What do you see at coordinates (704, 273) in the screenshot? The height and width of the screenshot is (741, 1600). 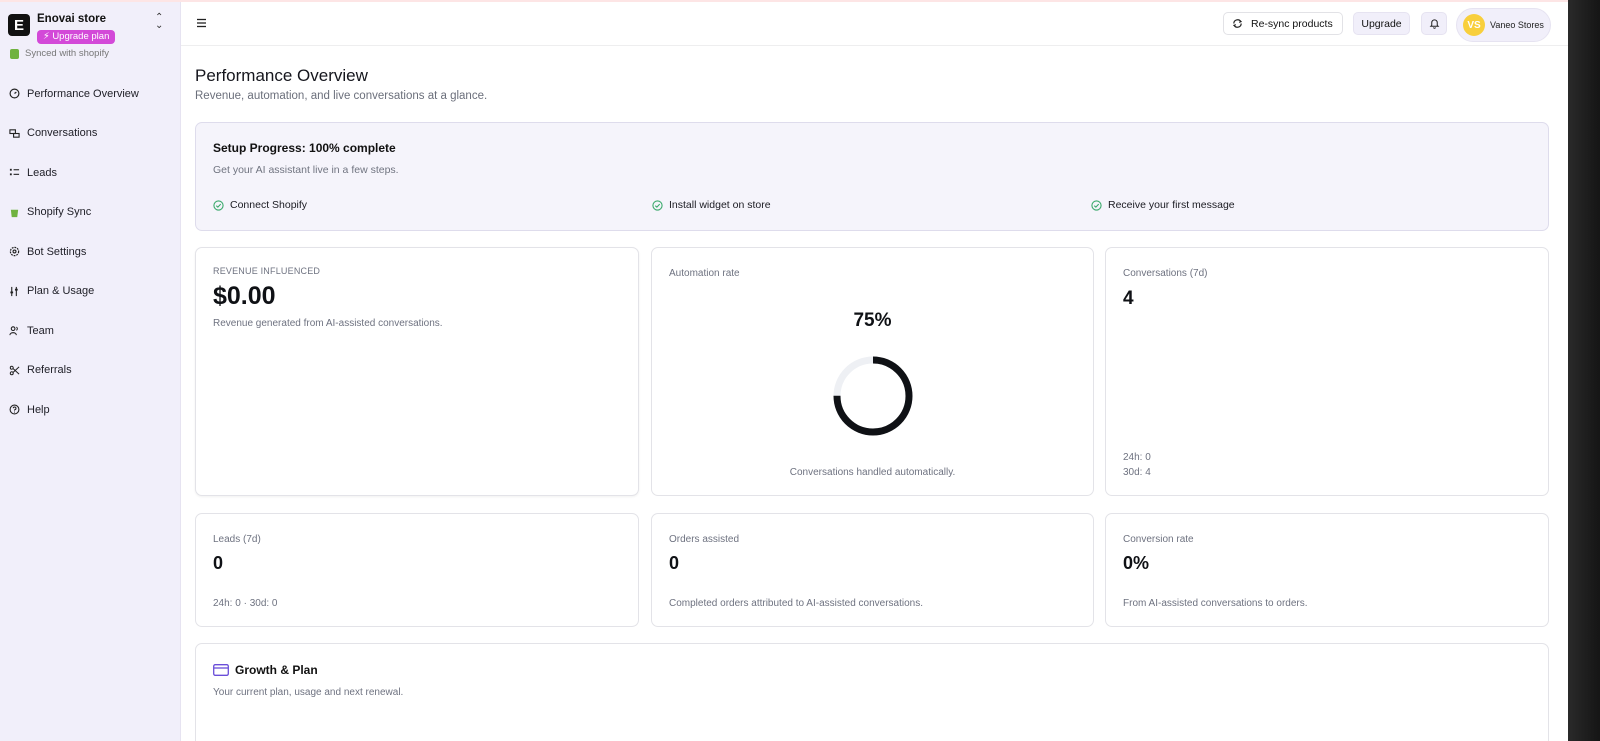 I see `automation-label: Automation rate` at bounding box center [704, 273].